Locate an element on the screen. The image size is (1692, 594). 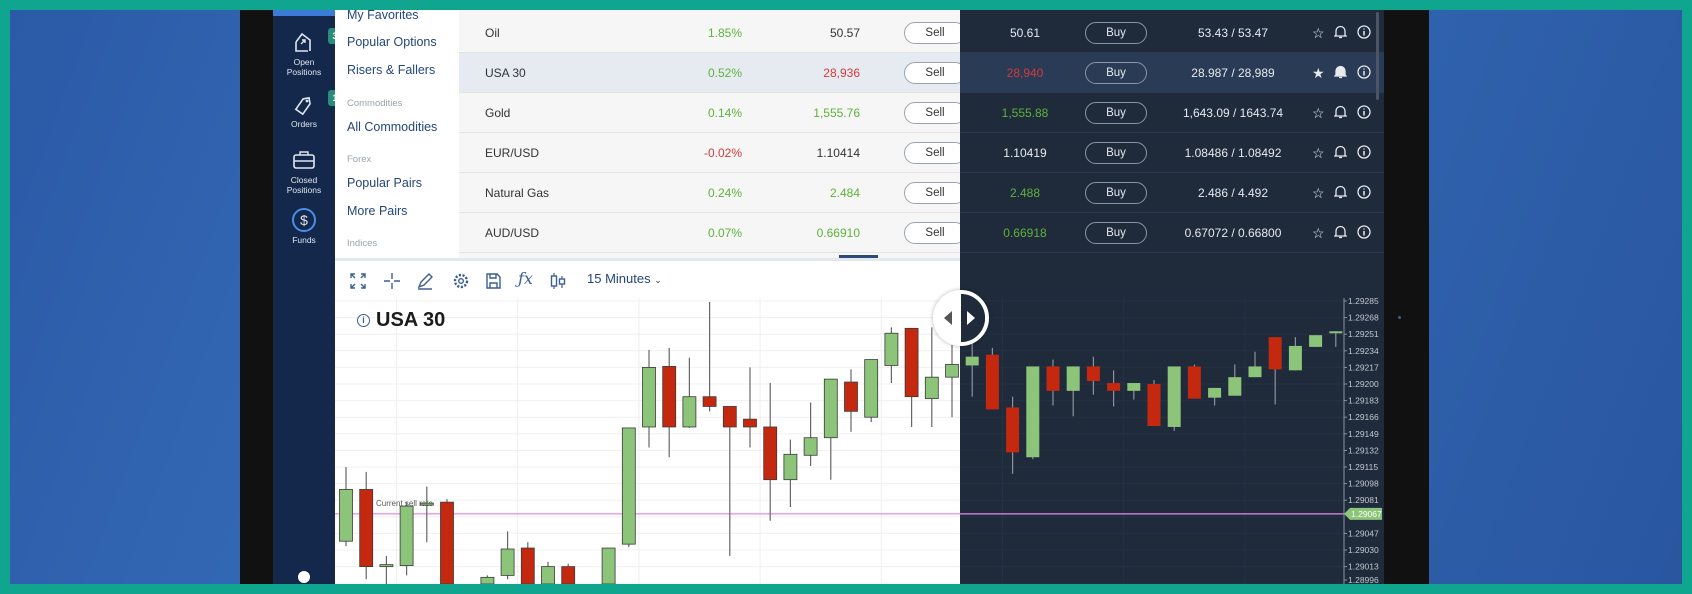
sidebar-item-funds: $ Funds is located at coordinates (304, 226).